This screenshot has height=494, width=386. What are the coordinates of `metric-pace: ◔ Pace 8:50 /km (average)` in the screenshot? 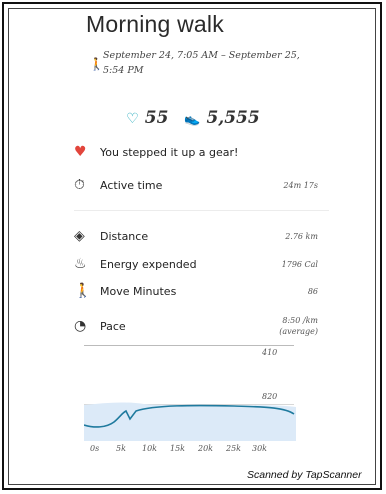 It's located at (199, 326).